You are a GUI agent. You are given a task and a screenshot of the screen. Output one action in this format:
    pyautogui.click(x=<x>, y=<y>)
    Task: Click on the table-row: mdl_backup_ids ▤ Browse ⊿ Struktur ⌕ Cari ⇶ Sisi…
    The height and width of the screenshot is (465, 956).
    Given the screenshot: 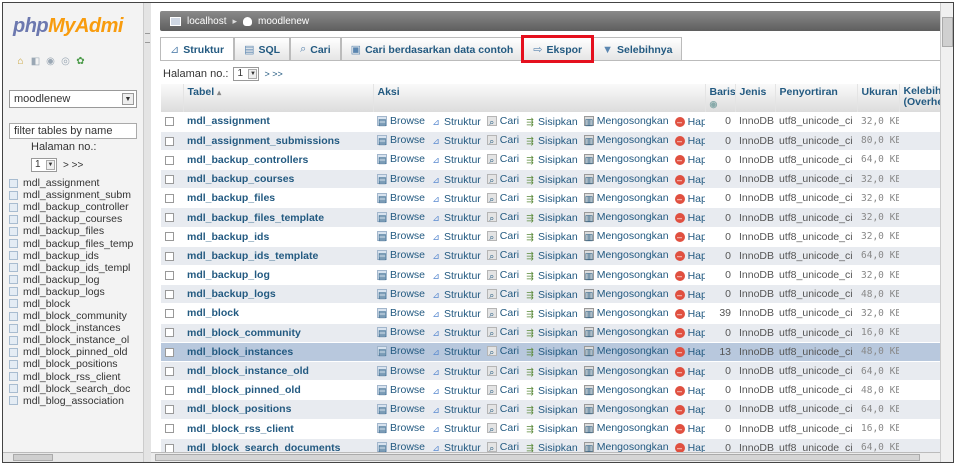 What is the action you would take?
    pyautogui.click(x=553, y=237)
    